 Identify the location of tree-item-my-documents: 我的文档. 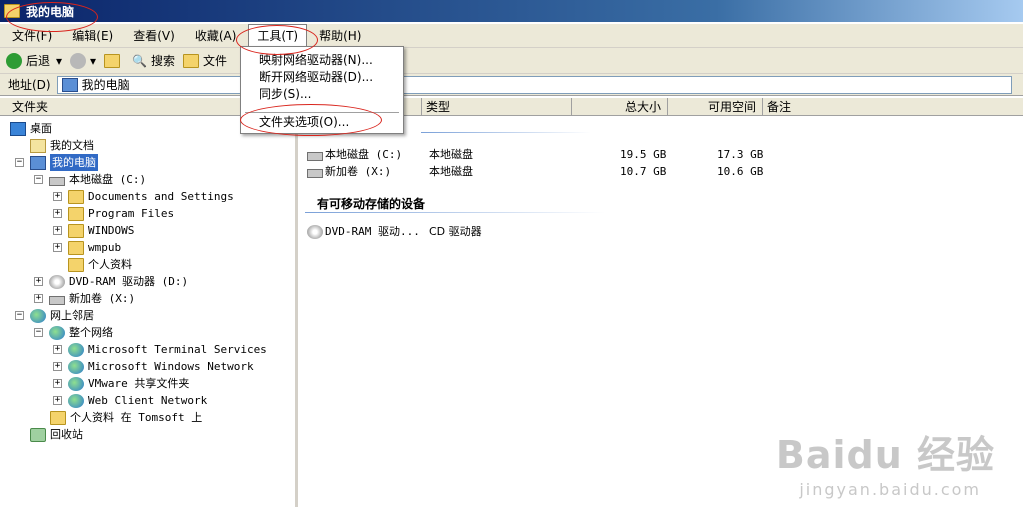
(62, 145).